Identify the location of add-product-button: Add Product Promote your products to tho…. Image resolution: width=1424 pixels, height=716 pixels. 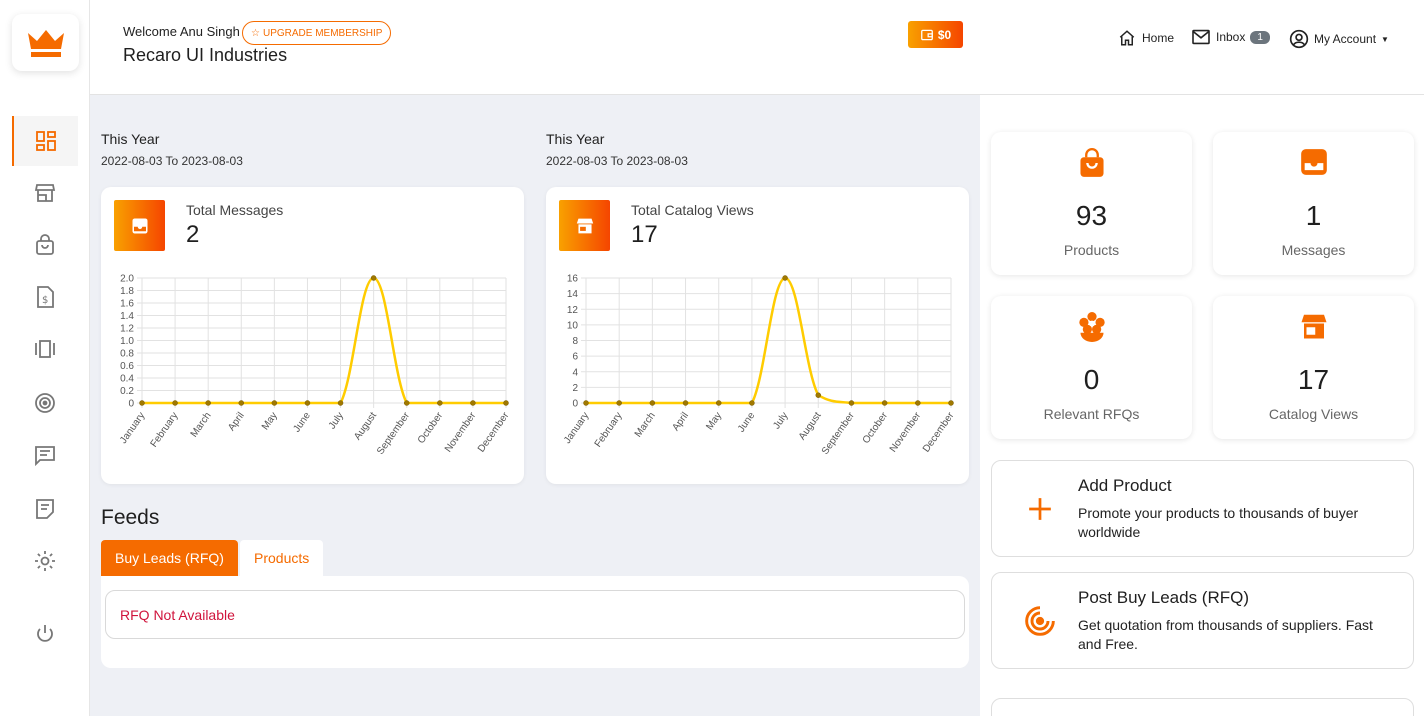
(1202, 508).